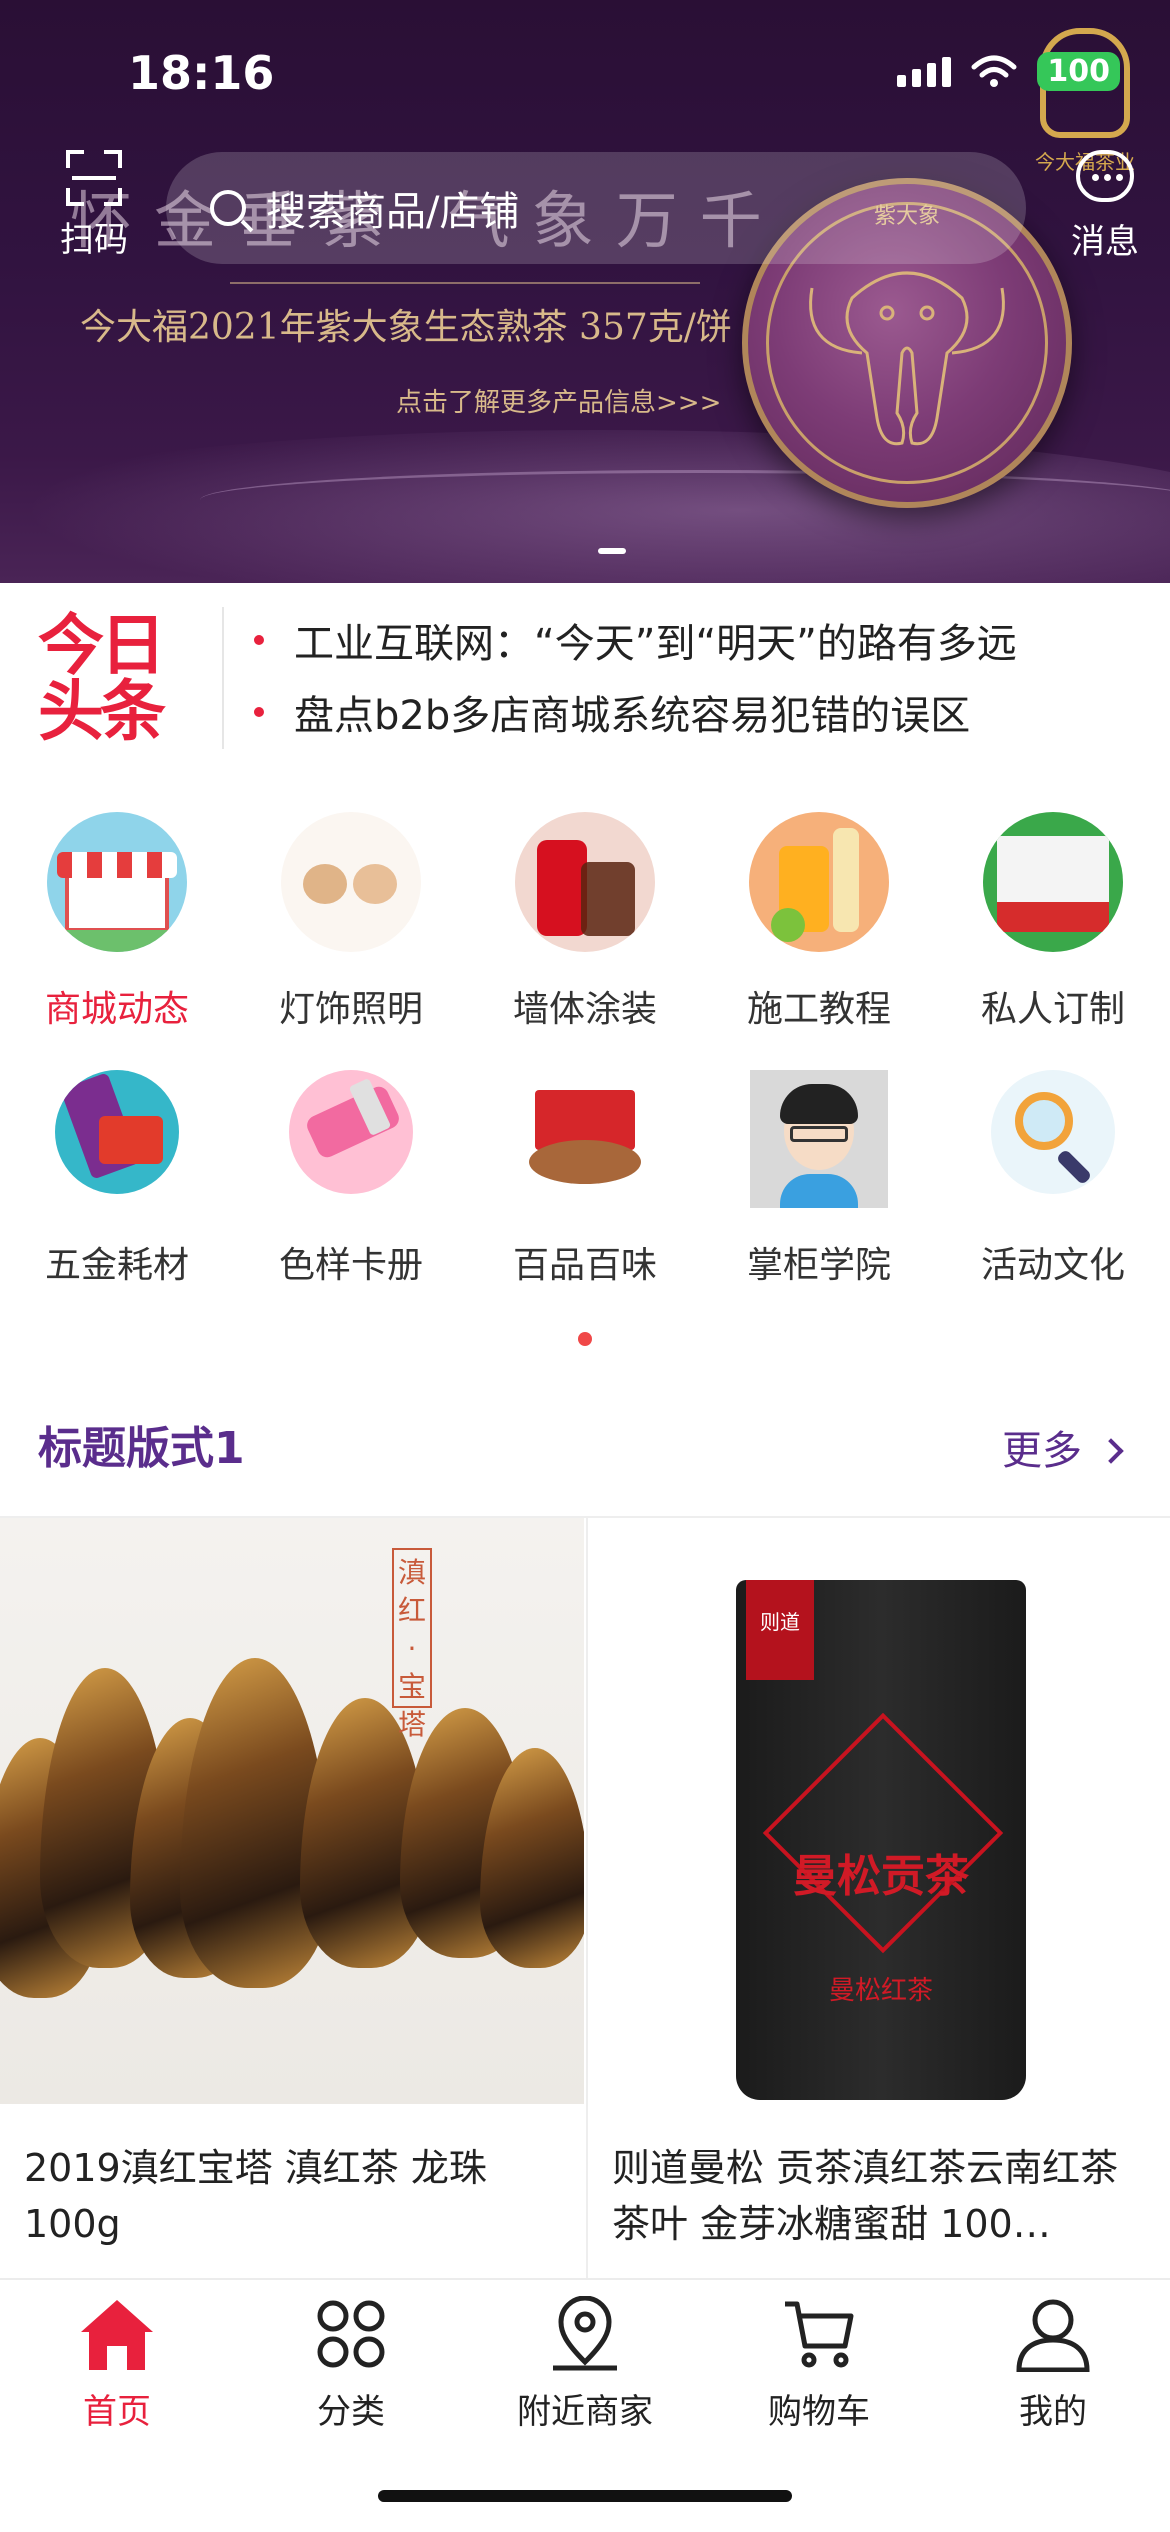  What do you see at coordinates (818, 1265) in the screenshot?
I see `category-label: 掌柜学院` at bounding box center [818, 1265].